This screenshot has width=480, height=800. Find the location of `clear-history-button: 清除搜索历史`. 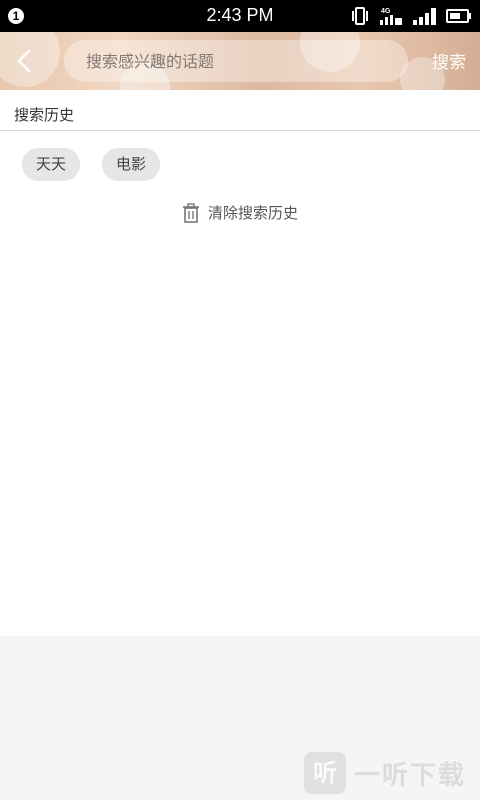

clear-history-button: 清除搜索历史 is located at coordinates (240, 212).